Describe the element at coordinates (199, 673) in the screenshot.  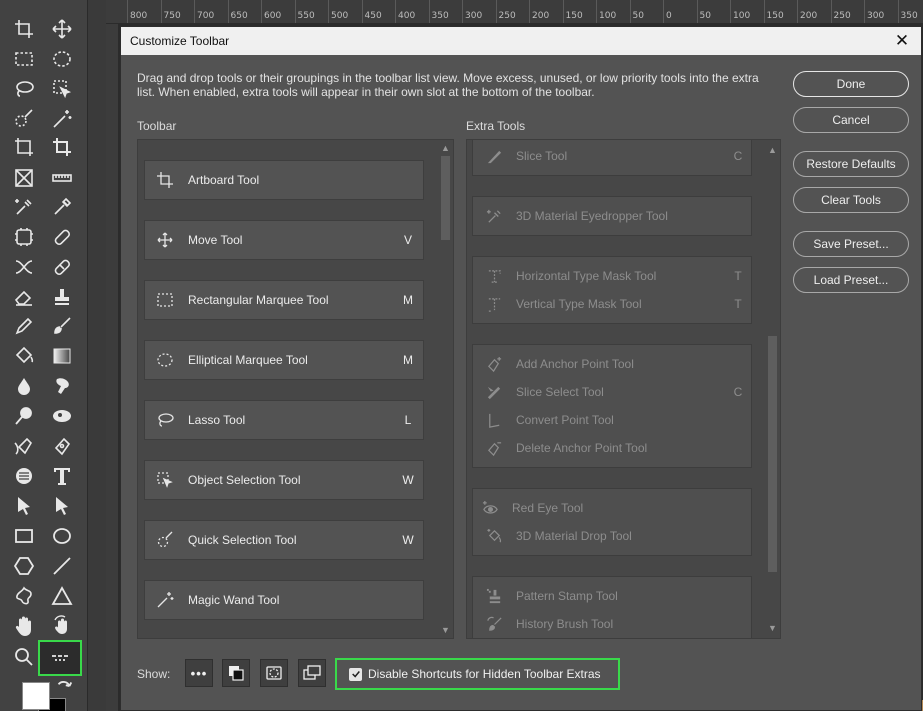
I see `show-extra-tools-button: •••` at that location.